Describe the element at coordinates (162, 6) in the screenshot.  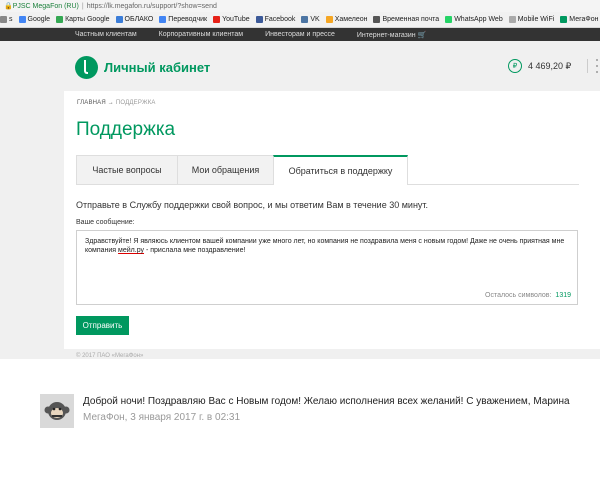
I see `url-rest: lk.megafon.ru/support/?show=send` at that location.